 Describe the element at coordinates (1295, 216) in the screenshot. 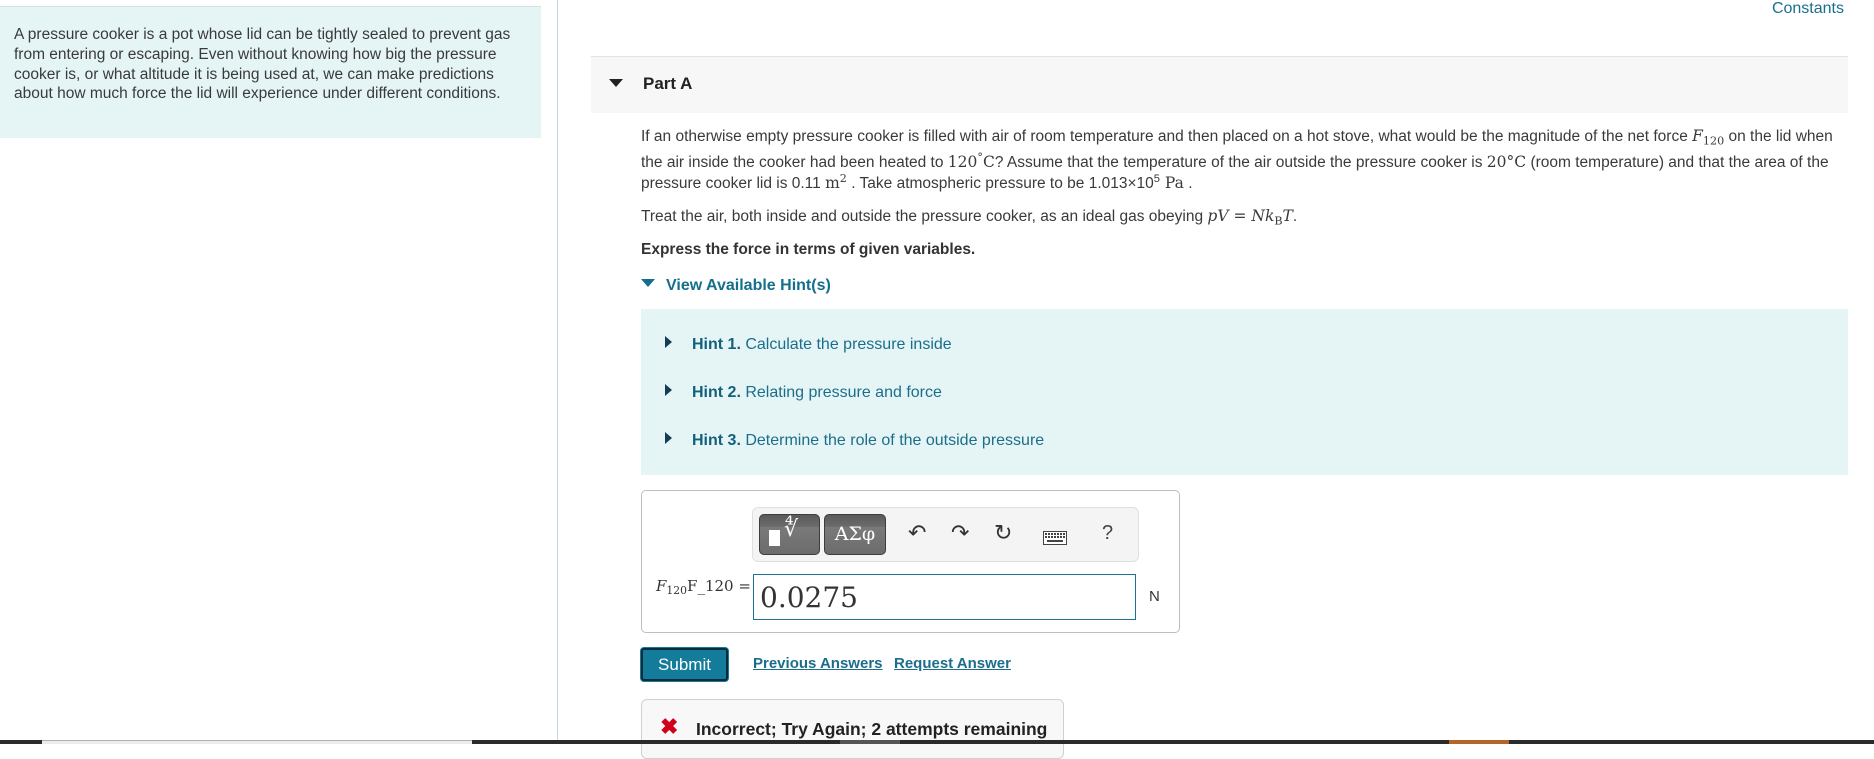

I see `ideal-gas-segment: .` at that location.